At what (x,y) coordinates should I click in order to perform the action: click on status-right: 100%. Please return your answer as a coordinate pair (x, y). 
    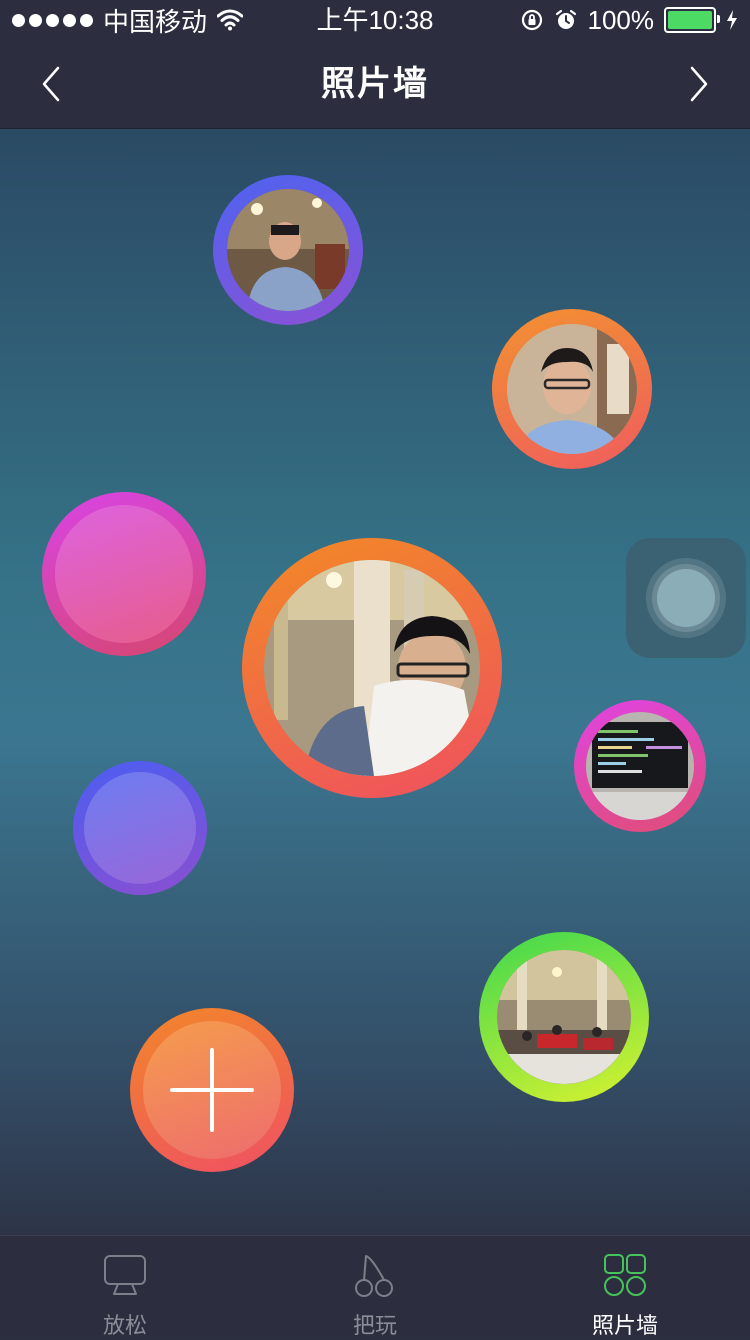
    Looking at the image, I should click on (629, 20).